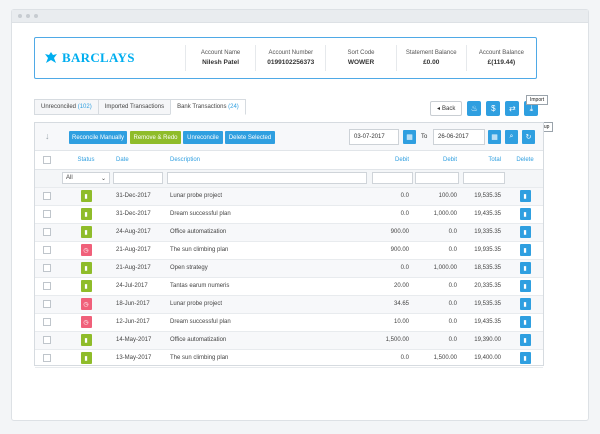 This screenshot has height=434, width=600. I want to click on tab-label: Unreconciled, so click(59, 107).